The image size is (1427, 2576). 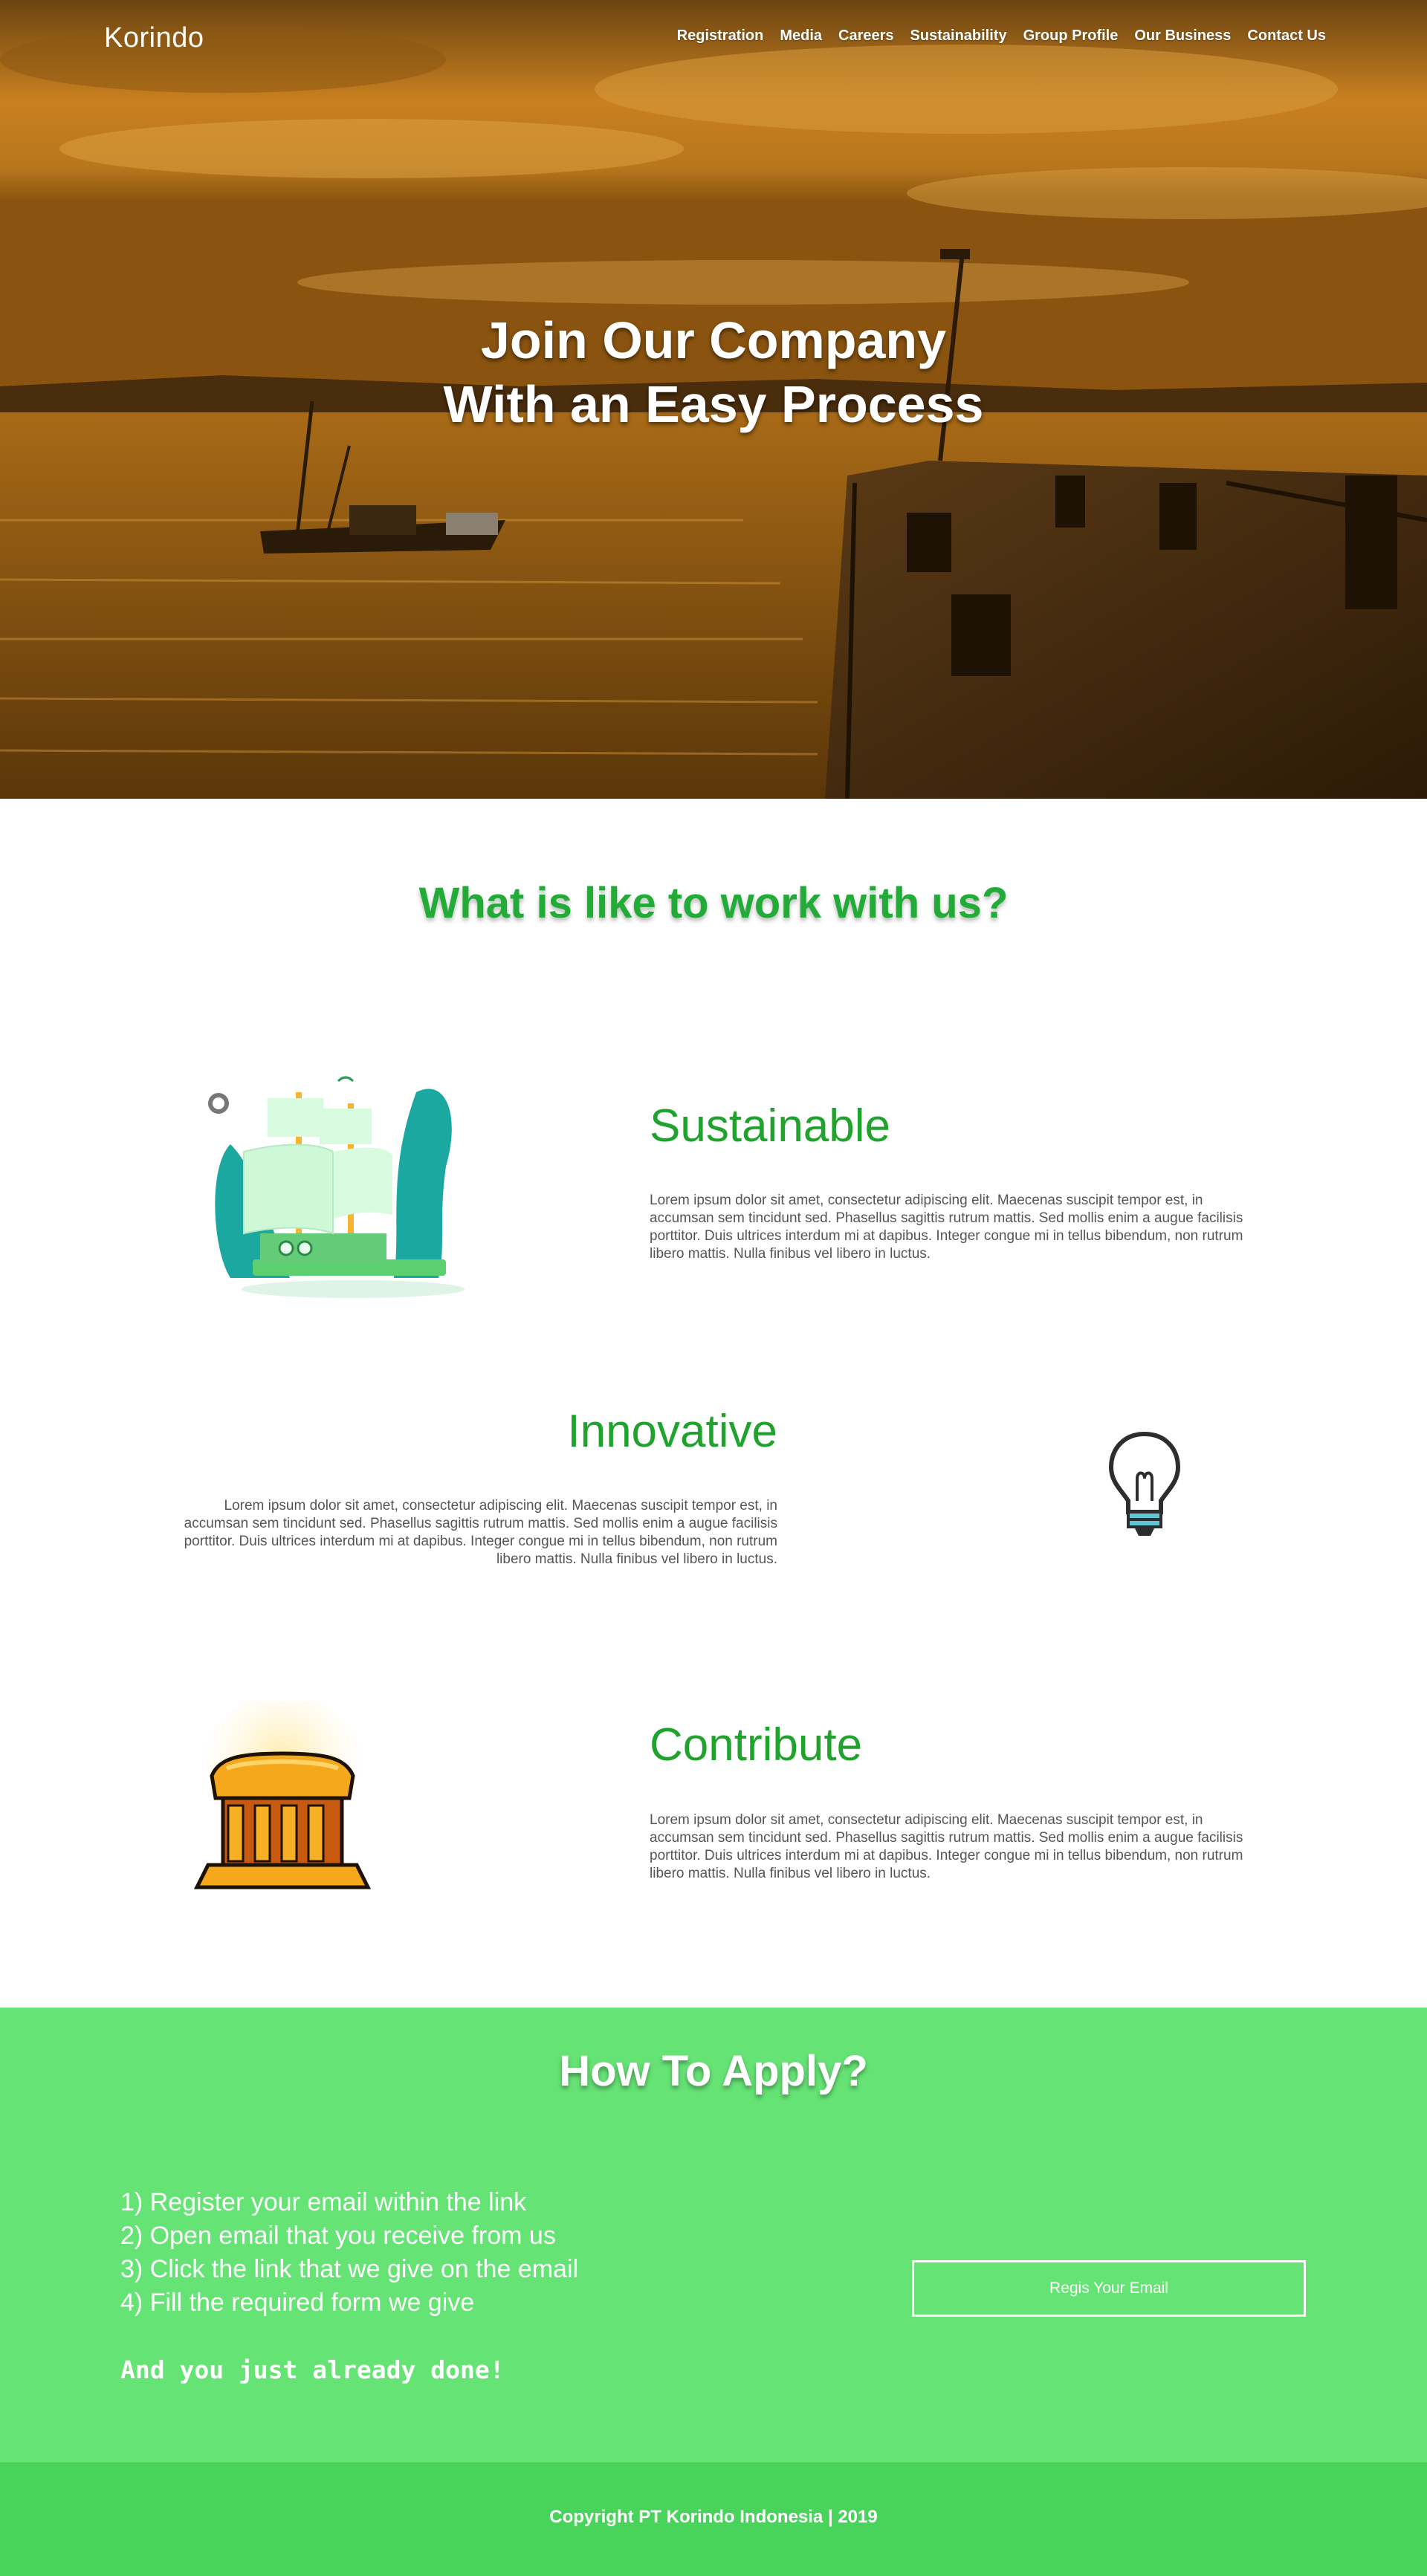 I want to click on footer-copyright: Copyright PT Korindo Indonesia | 2019, so click(x=713, y=2517).